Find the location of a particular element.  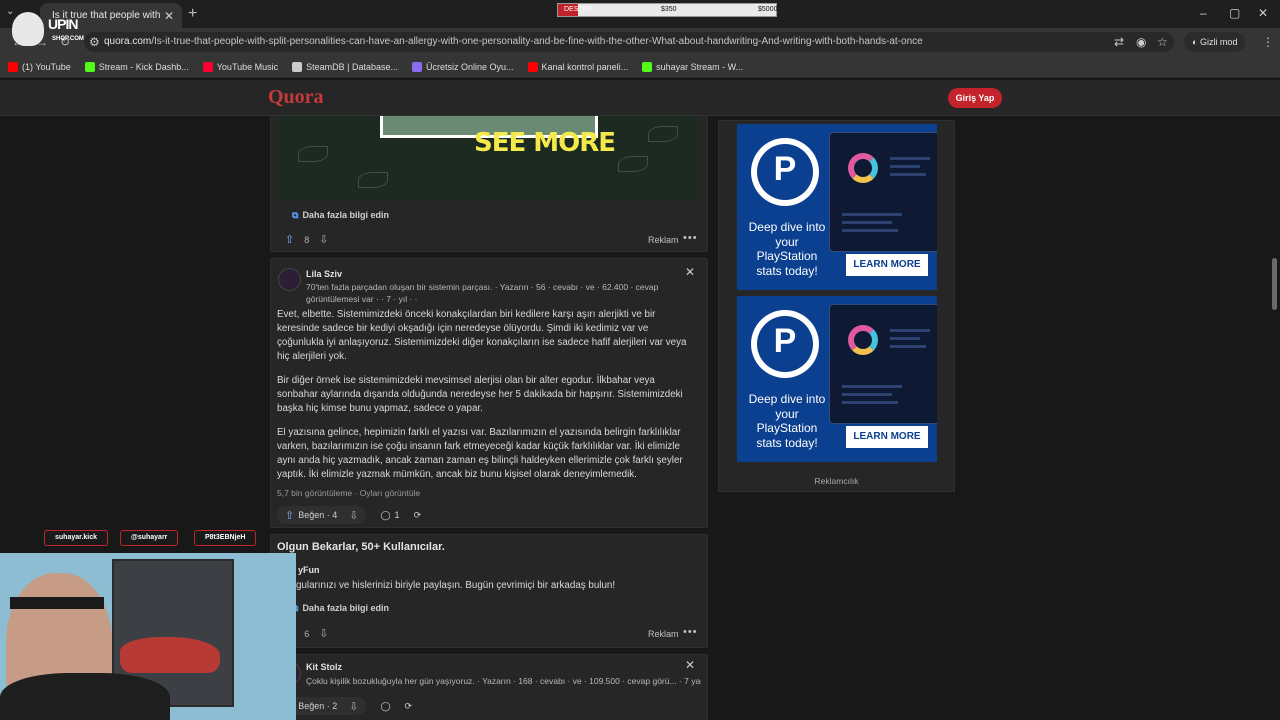

comment-icon: ◯ is located at coordinates (385, 706).